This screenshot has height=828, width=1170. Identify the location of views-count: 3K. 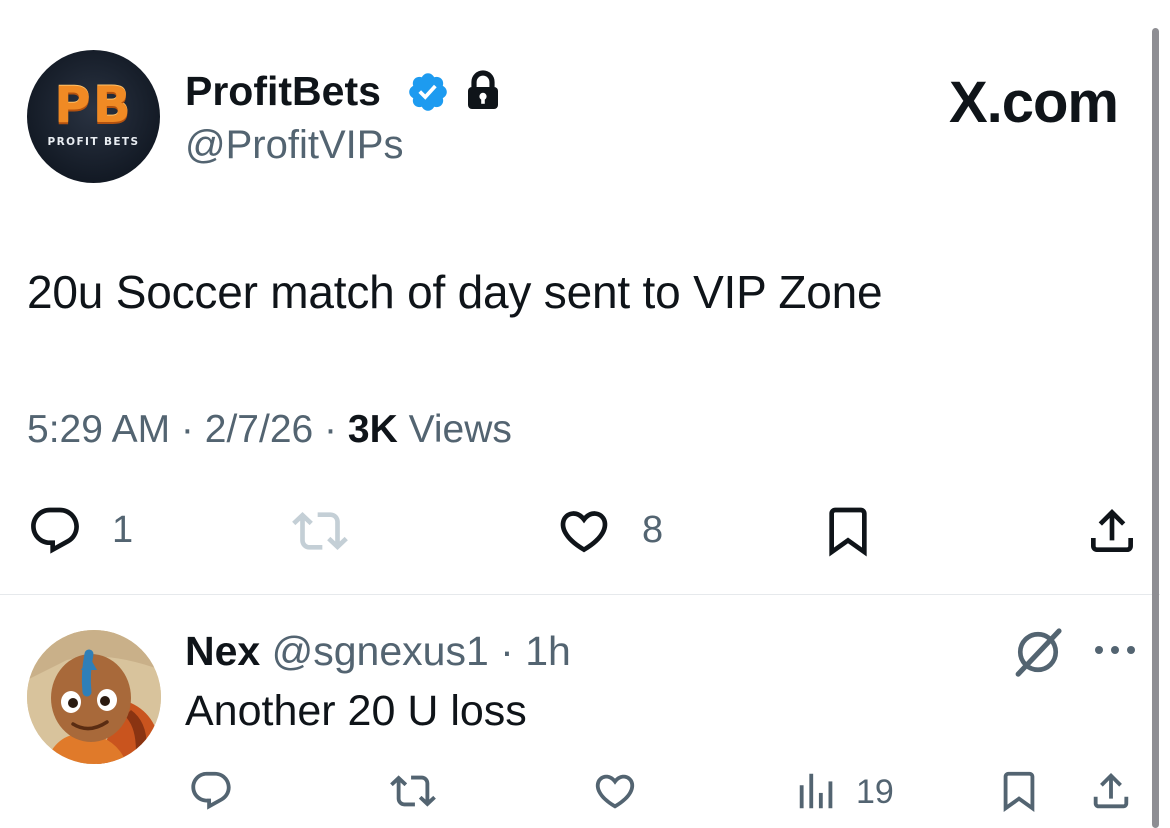
(372, 429).